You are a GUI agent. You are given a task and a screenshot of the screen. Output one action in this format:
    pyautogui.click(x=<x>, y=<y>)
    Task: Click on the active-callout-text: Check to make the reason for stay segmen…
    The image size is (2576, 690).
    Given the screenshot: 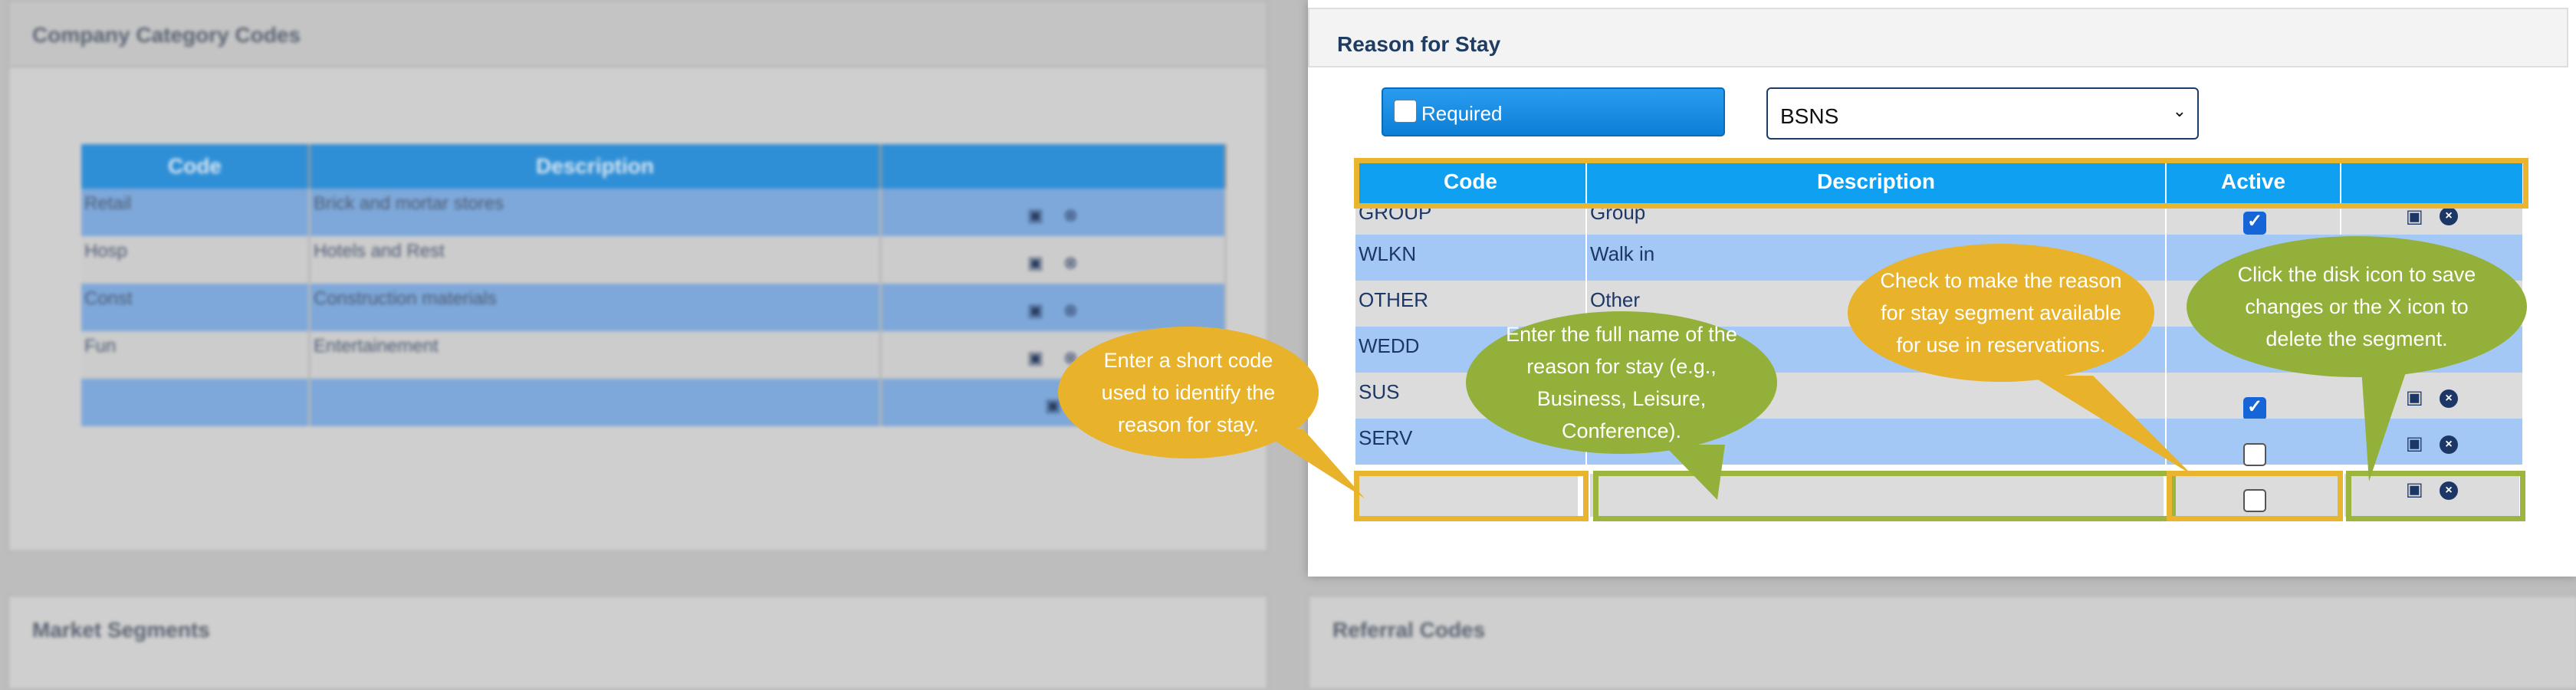 What is the action you would take?
    pyautogui.click(x=2001, y=313)
    